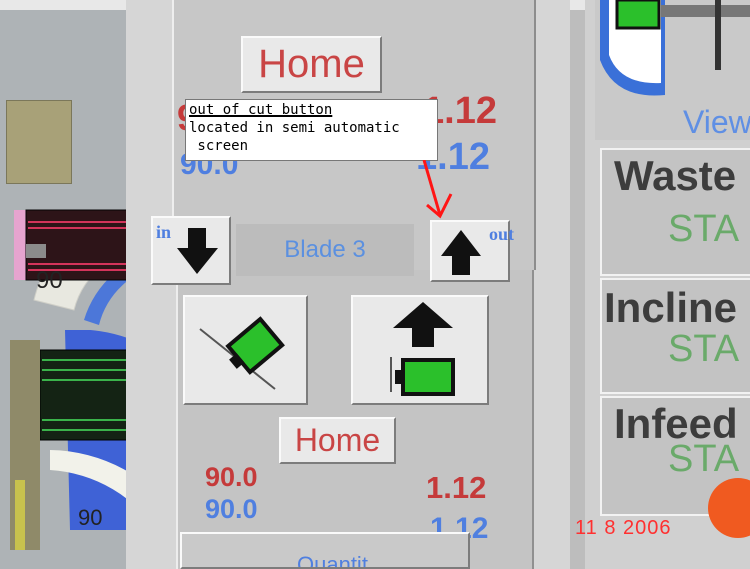 Image resolution: width=750 pixels, height=569 pixels. What do you see at coordinates (219, 146) in the screenshot?
I see `annotation-line-3: screen` at bounding box center [219, 146].